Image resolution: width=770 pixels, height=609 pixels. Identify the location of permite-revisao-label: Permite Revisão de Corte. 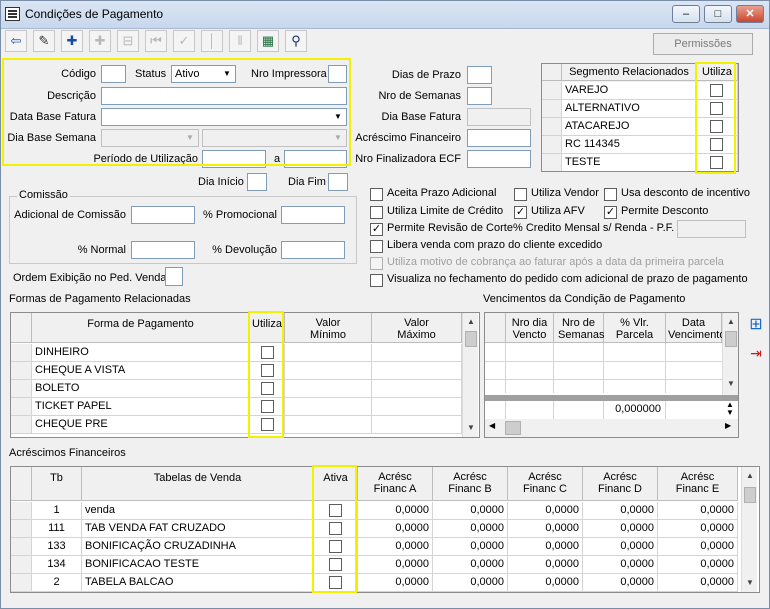
(450, 228).